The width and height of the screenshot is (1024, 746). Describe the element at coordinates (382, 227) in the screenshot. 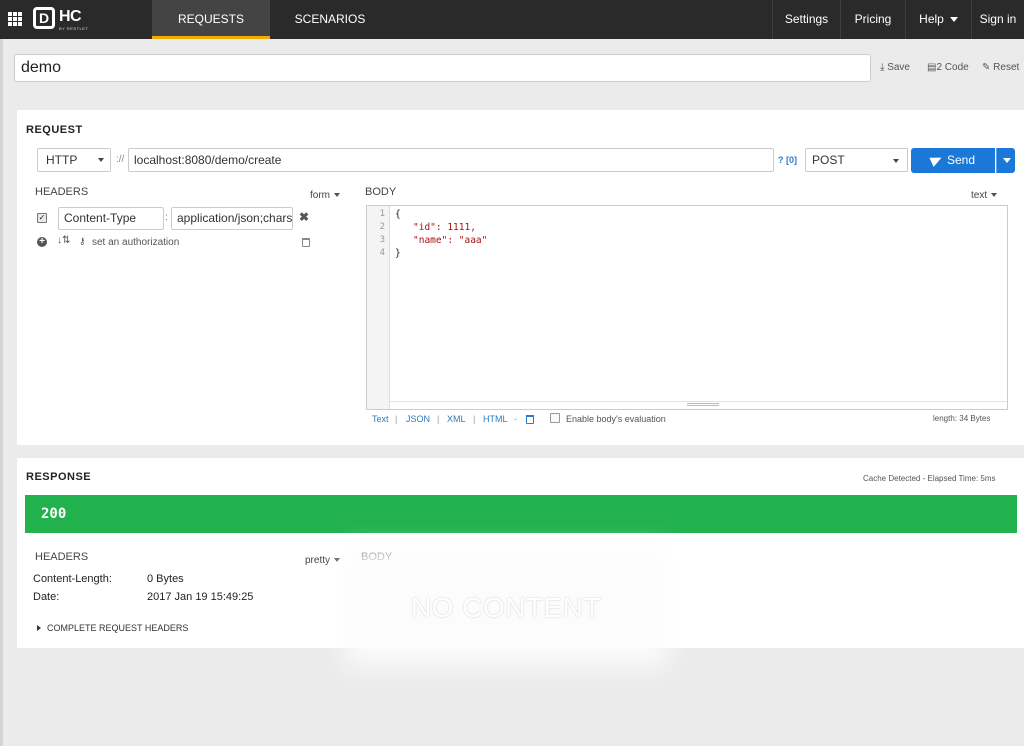

I see `line-number: 2` at that location.